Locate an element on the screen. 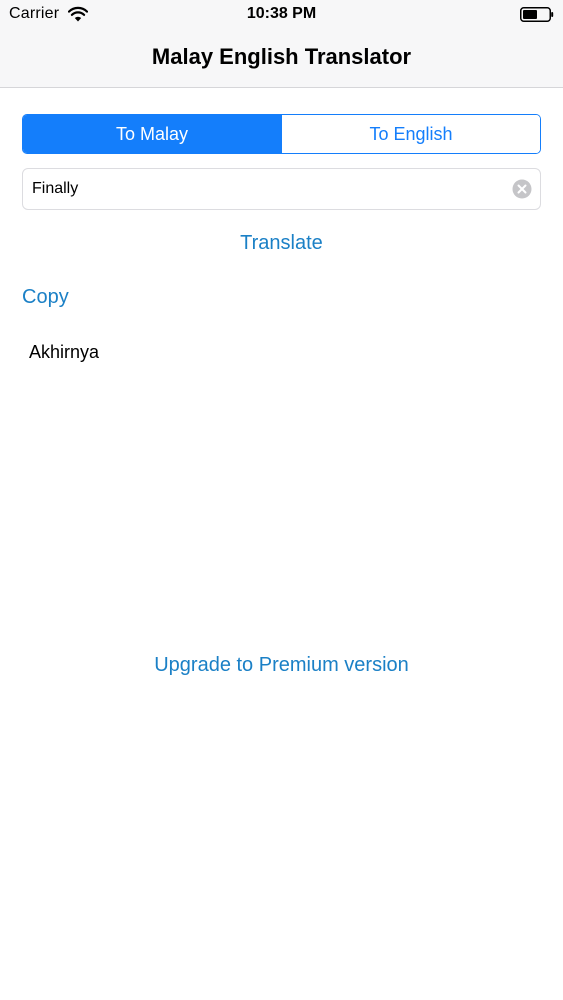  language-segmented-control: To Malay To English is located at coordinates (281, 134).